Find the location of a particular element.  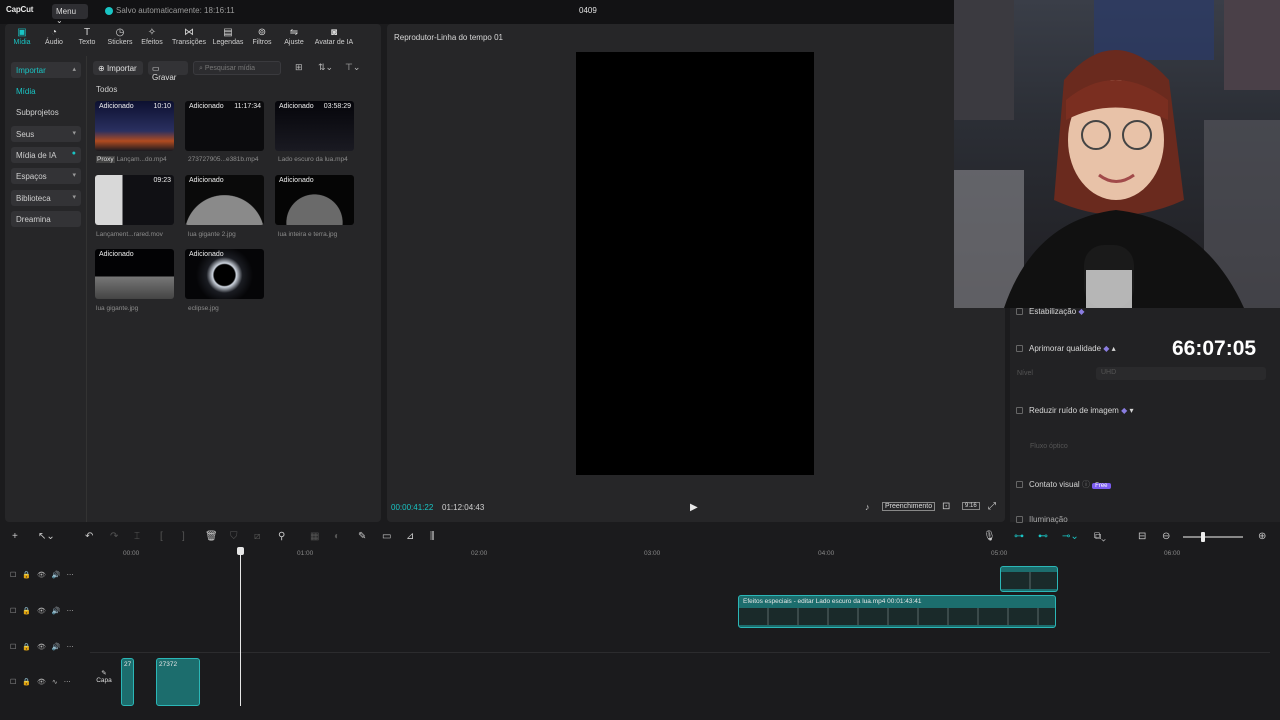

import-button: ⊕ Importar is located at coordinates (118, 68).